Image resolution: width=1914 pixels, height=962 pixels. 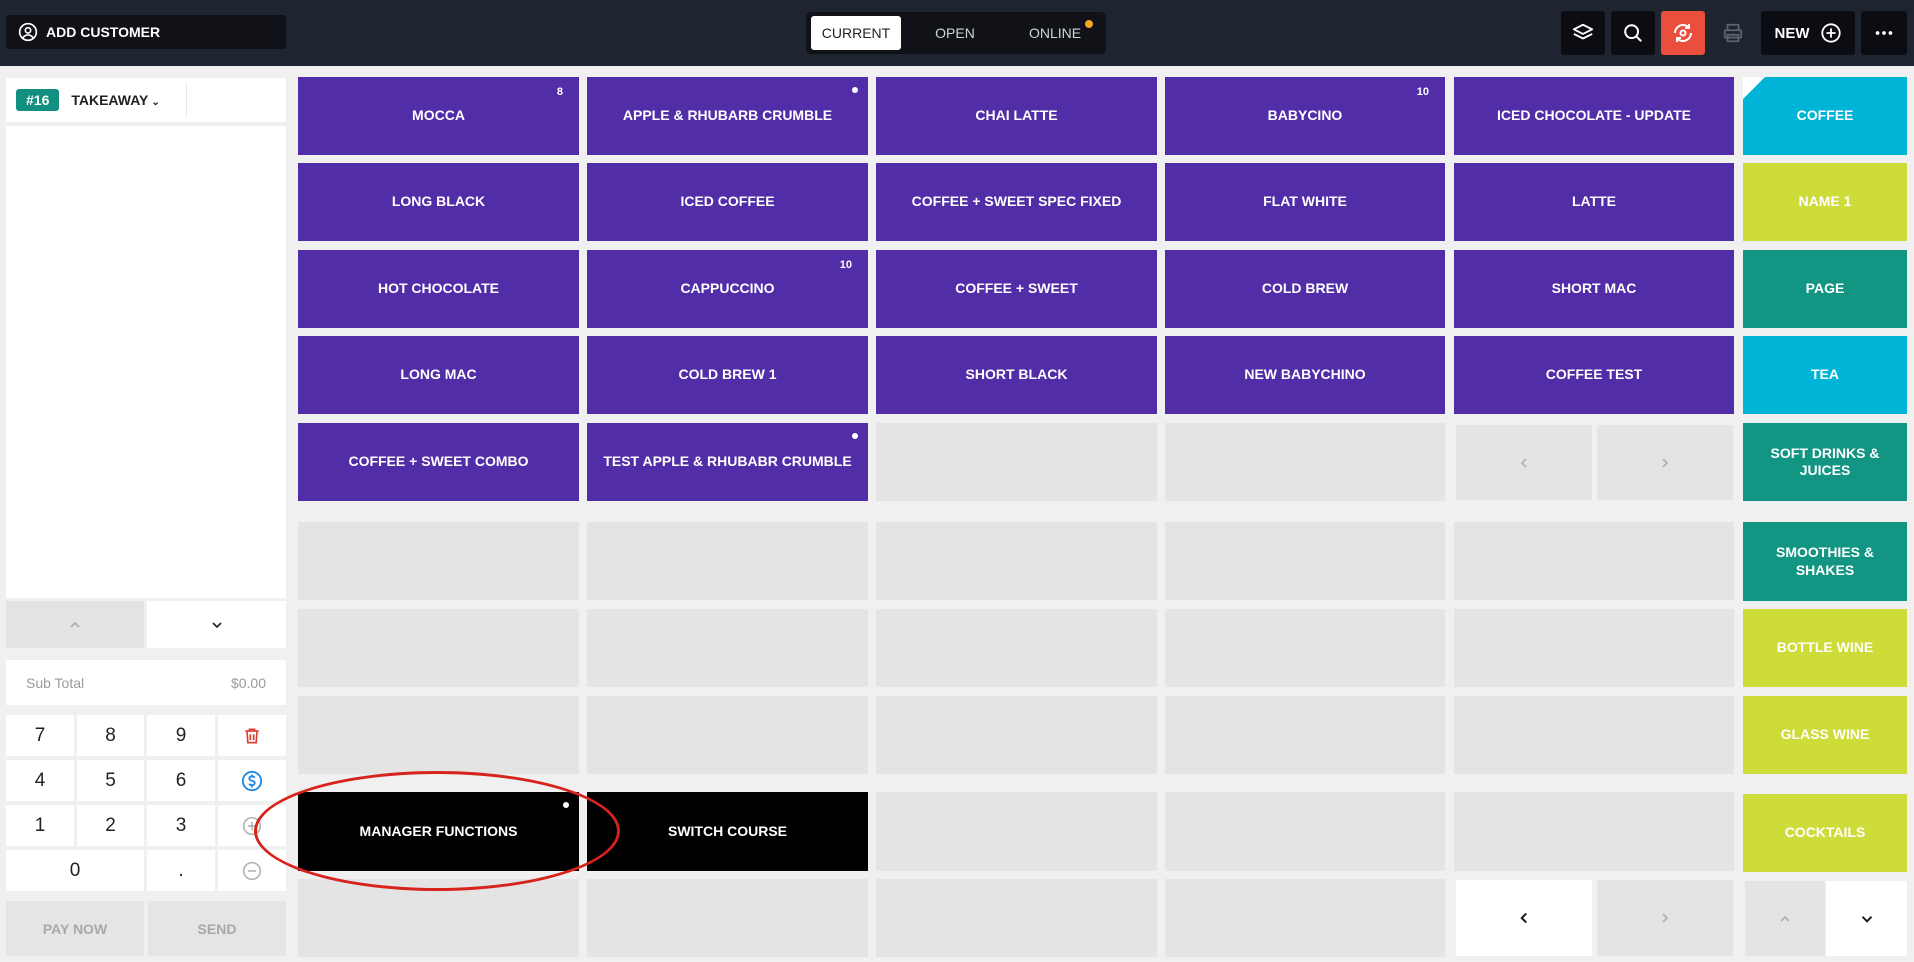 What do you see at coordinates (727, 831) in the screenshot?
I see `switch-course-button: SWITCH COURSE` at bounding box center [727, 831].